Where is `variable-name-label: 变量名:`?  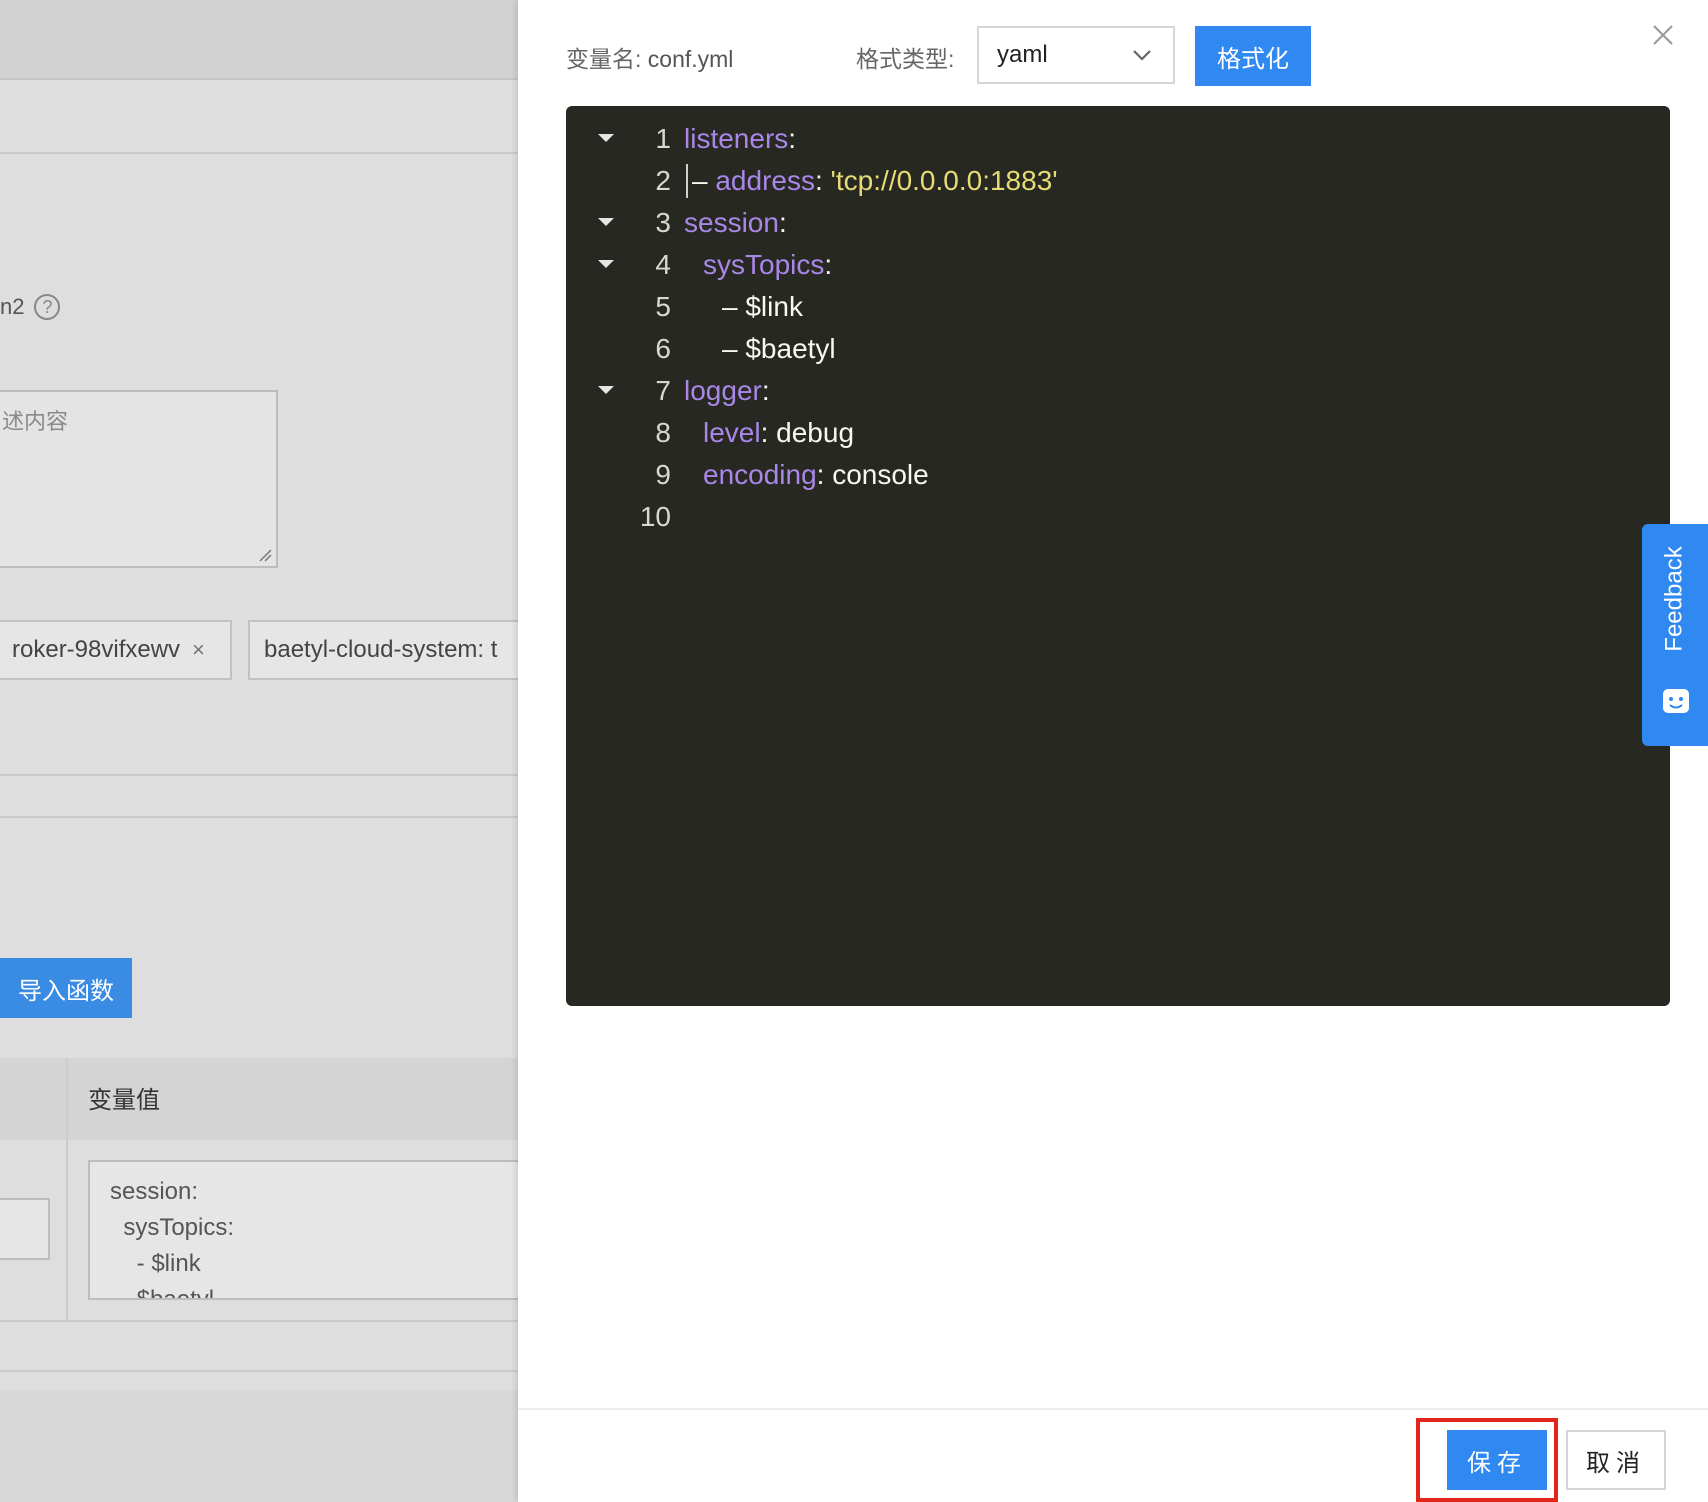 variable-name-label: 变量名: is located at coordinates (604, 59).